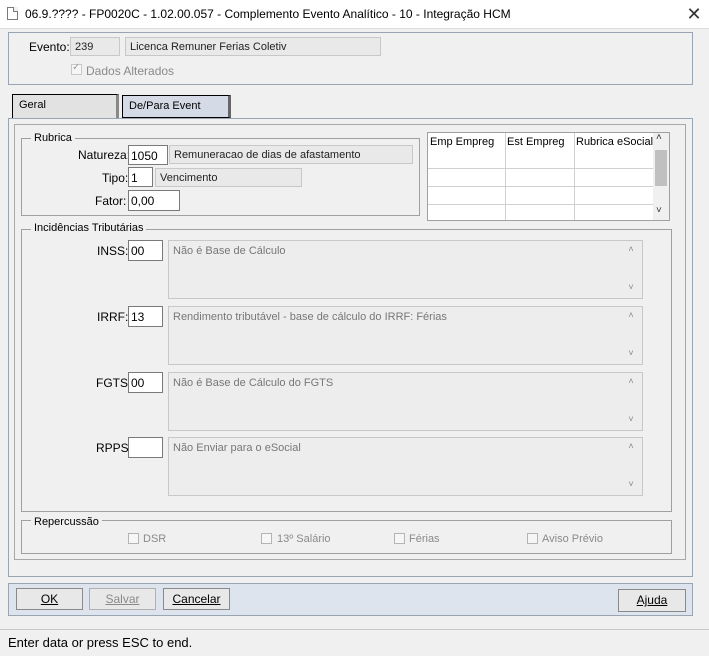 Image resolution: width=709 pixels, height=656 pixels. I want to click on fgts-desc-text: Não é Base de Cálculo do FGTS, so click(253, 383).